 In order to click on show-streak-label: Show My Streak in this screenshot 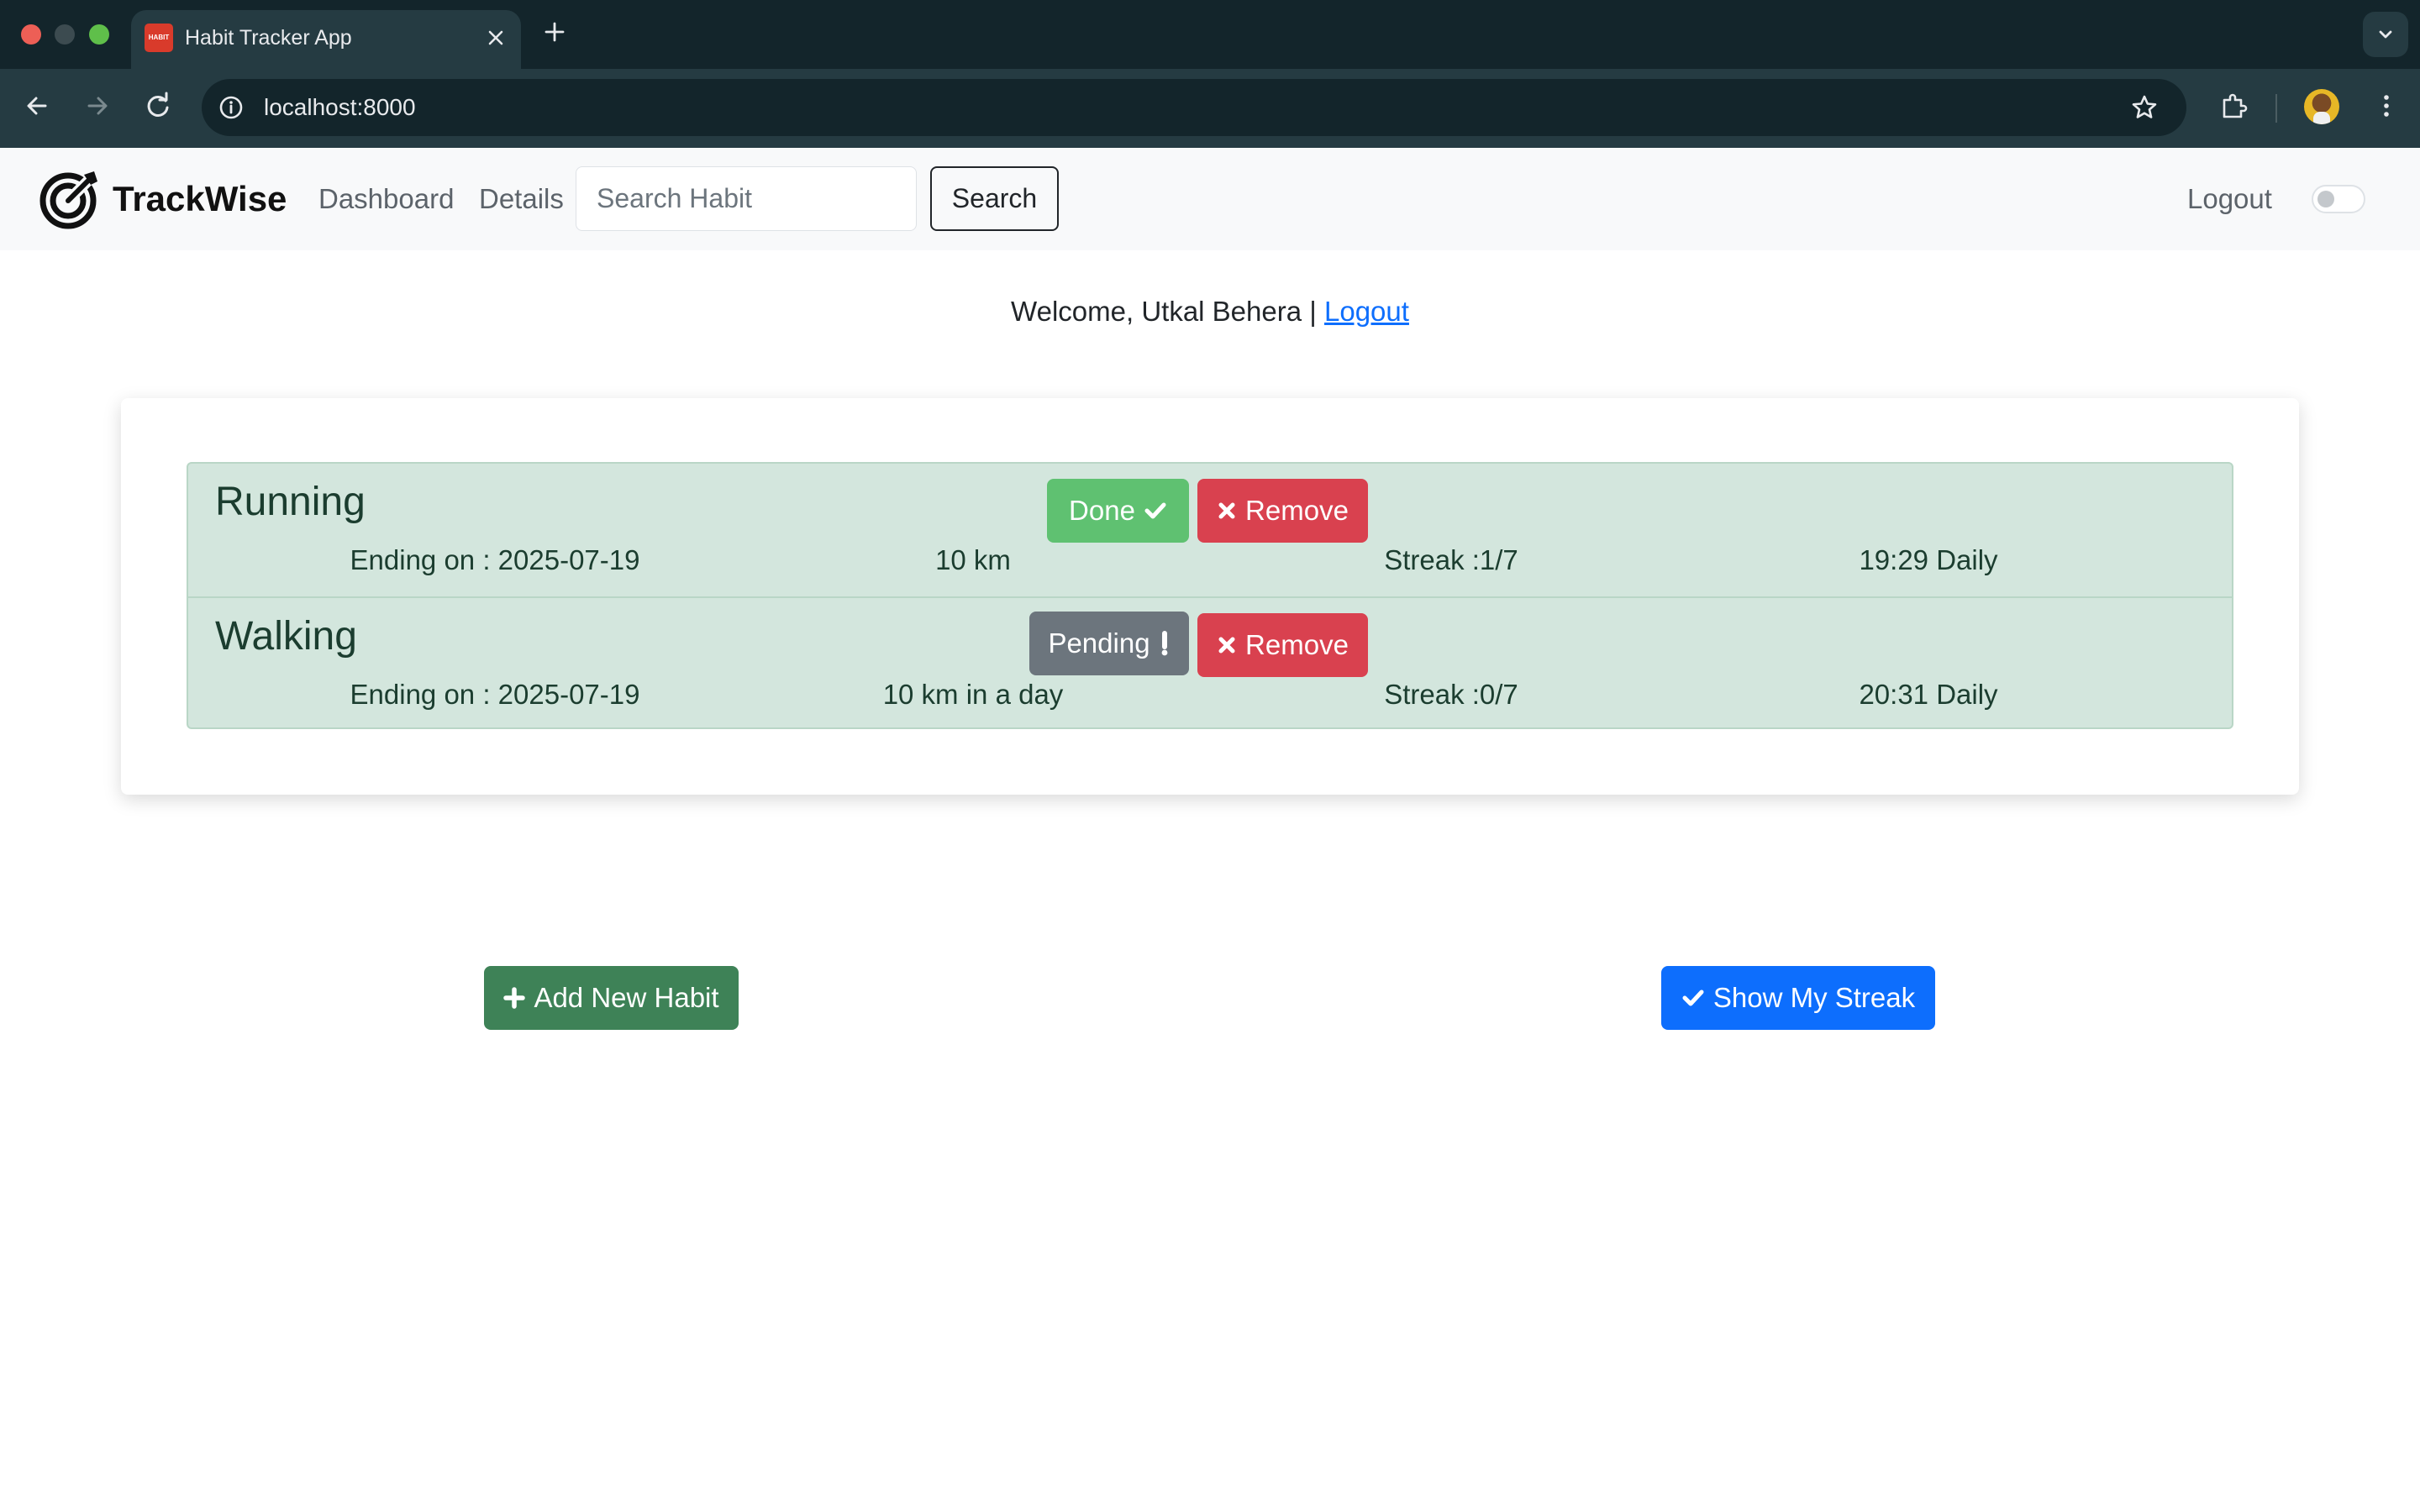, I will do `click(1814, 997)`.